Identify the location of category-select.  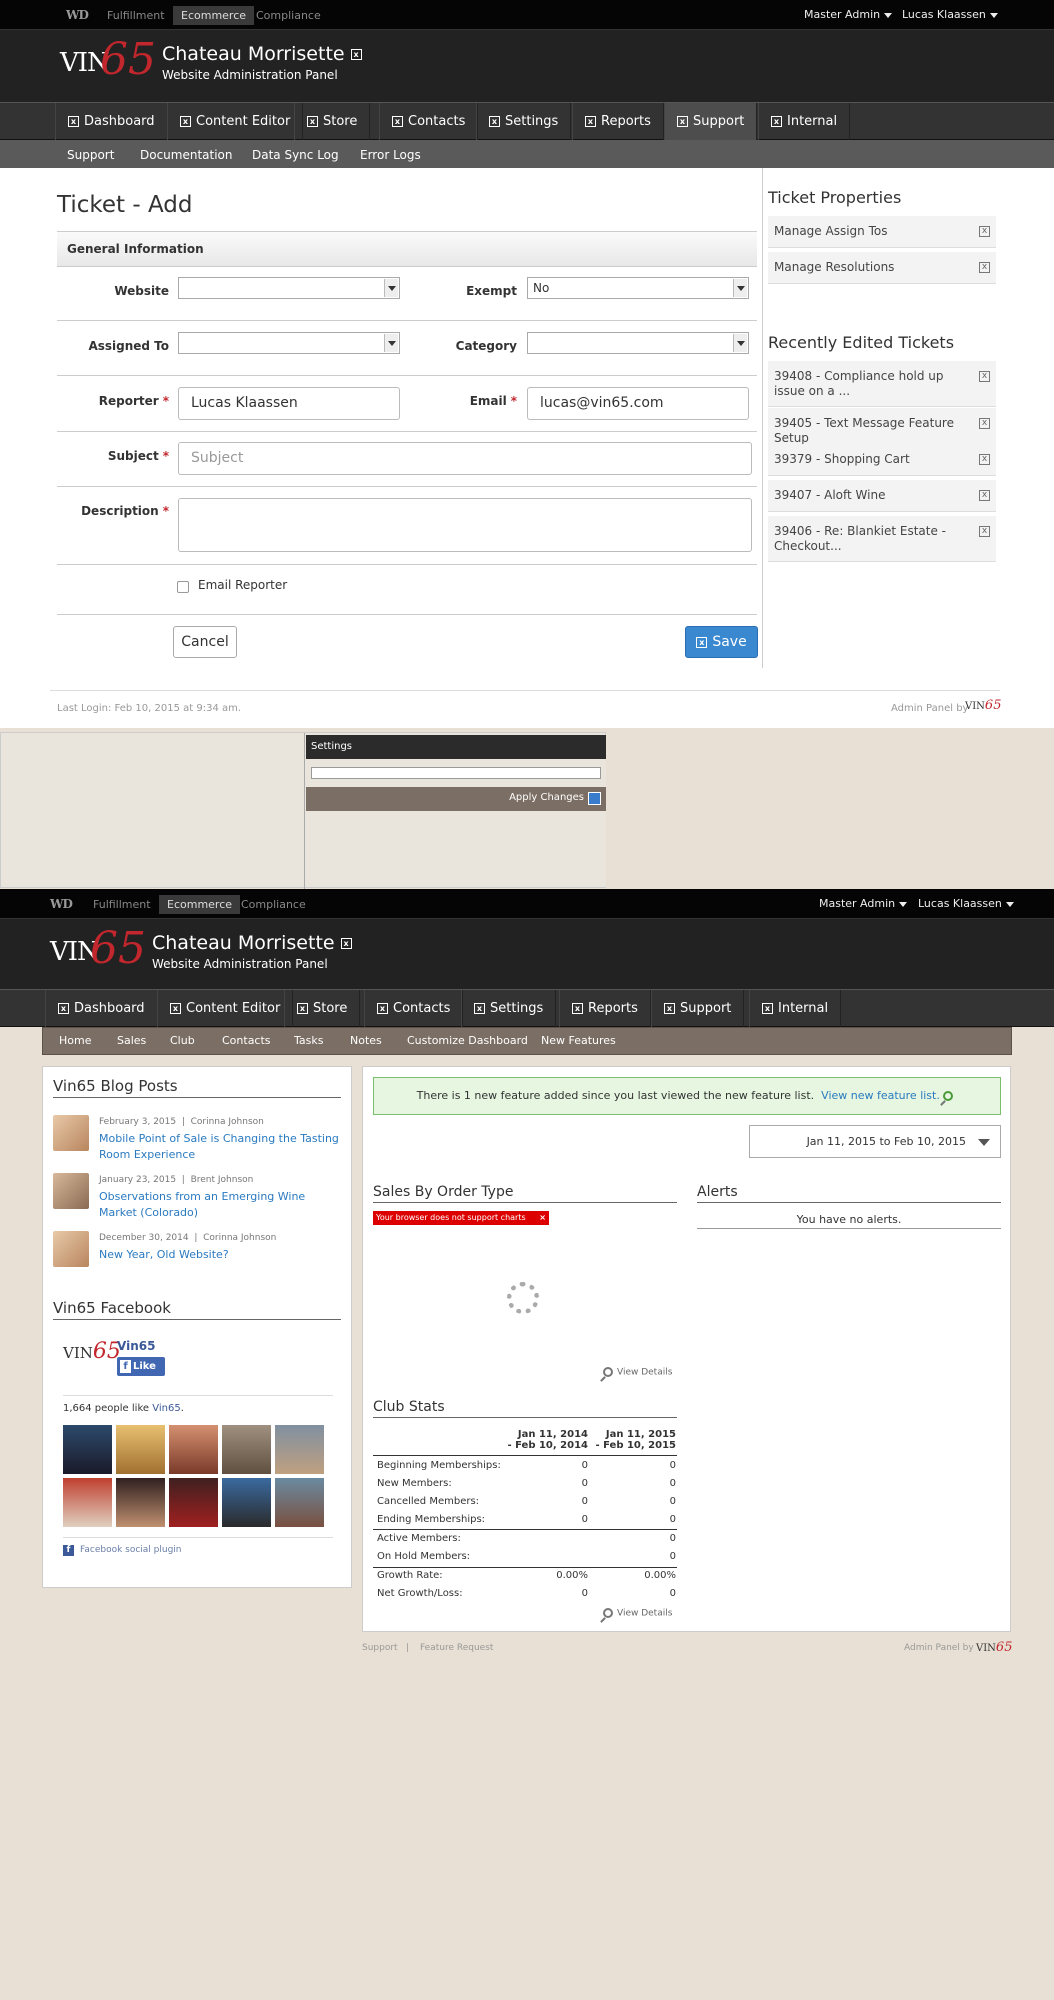
(638, 343).